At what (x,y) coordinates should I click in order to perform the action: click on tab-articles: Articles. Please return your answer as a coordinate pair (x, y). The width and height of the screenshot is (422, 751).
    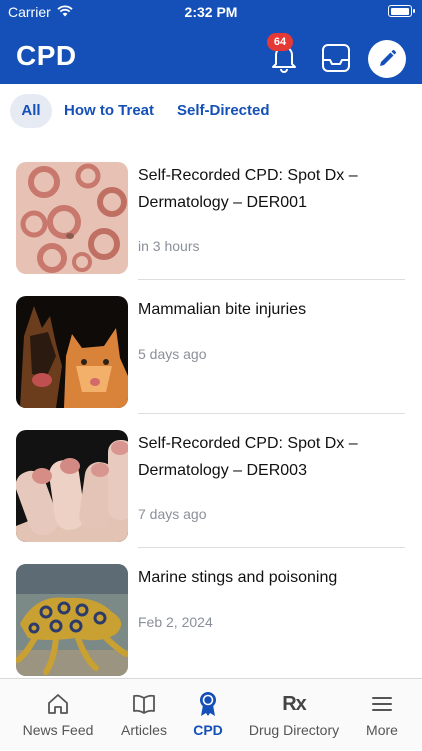
    Looking at the image, I should click on (144, 715).